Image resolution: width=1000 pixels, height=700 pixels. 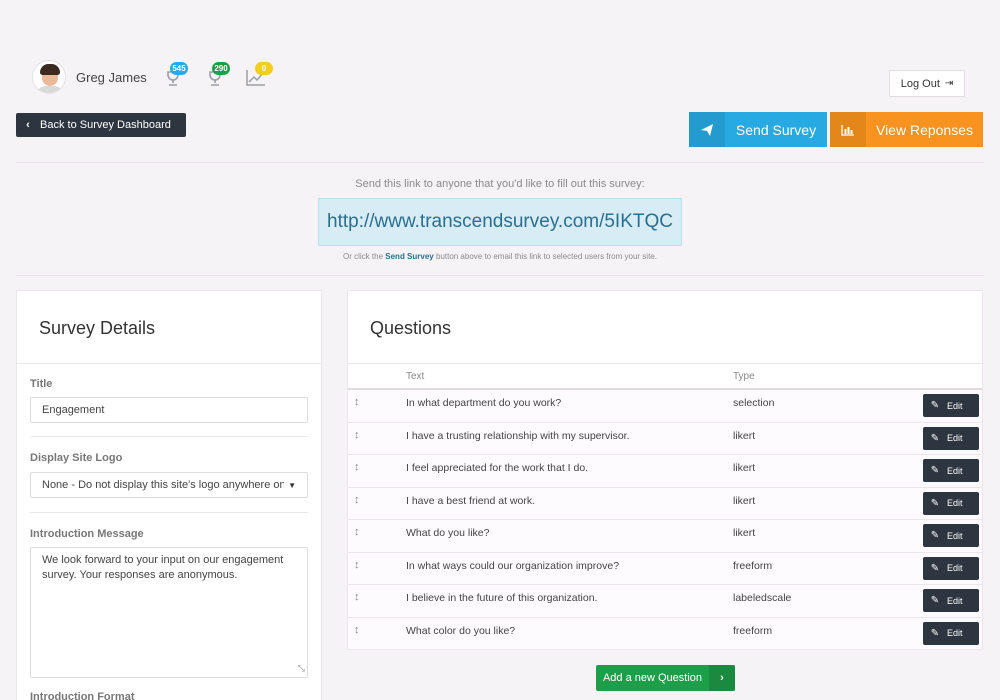 I want to click on bar-chart-icon, so click(x=848, y=129).